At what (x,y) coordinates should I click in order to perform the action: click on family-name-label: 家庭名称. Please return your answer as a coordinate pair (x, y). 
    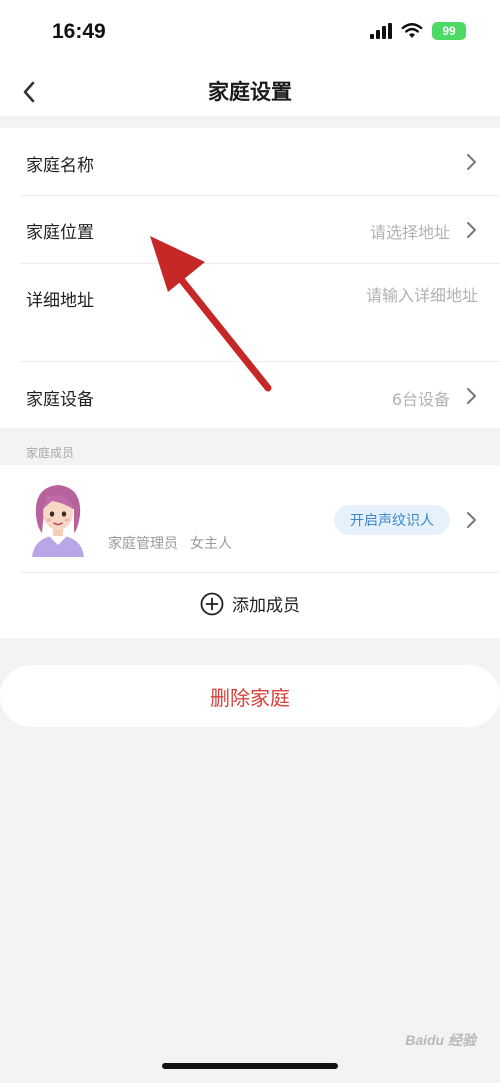
    Looking at the image, I should click on (60, 166).